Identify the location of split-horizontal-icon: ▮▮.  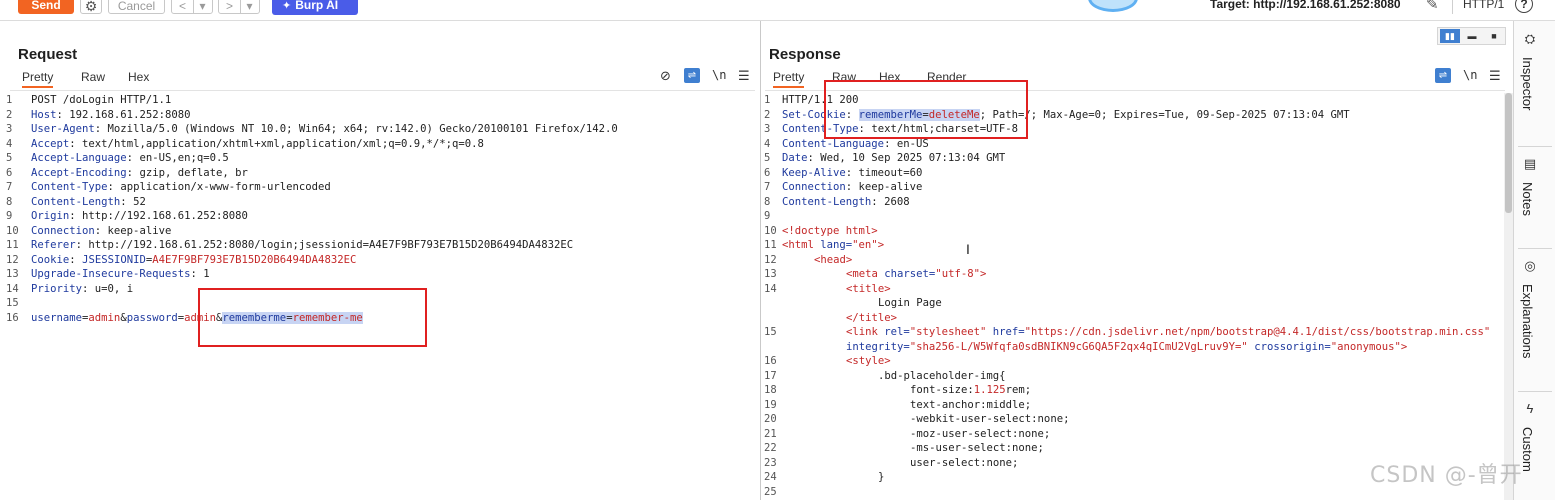
(1450, 36).